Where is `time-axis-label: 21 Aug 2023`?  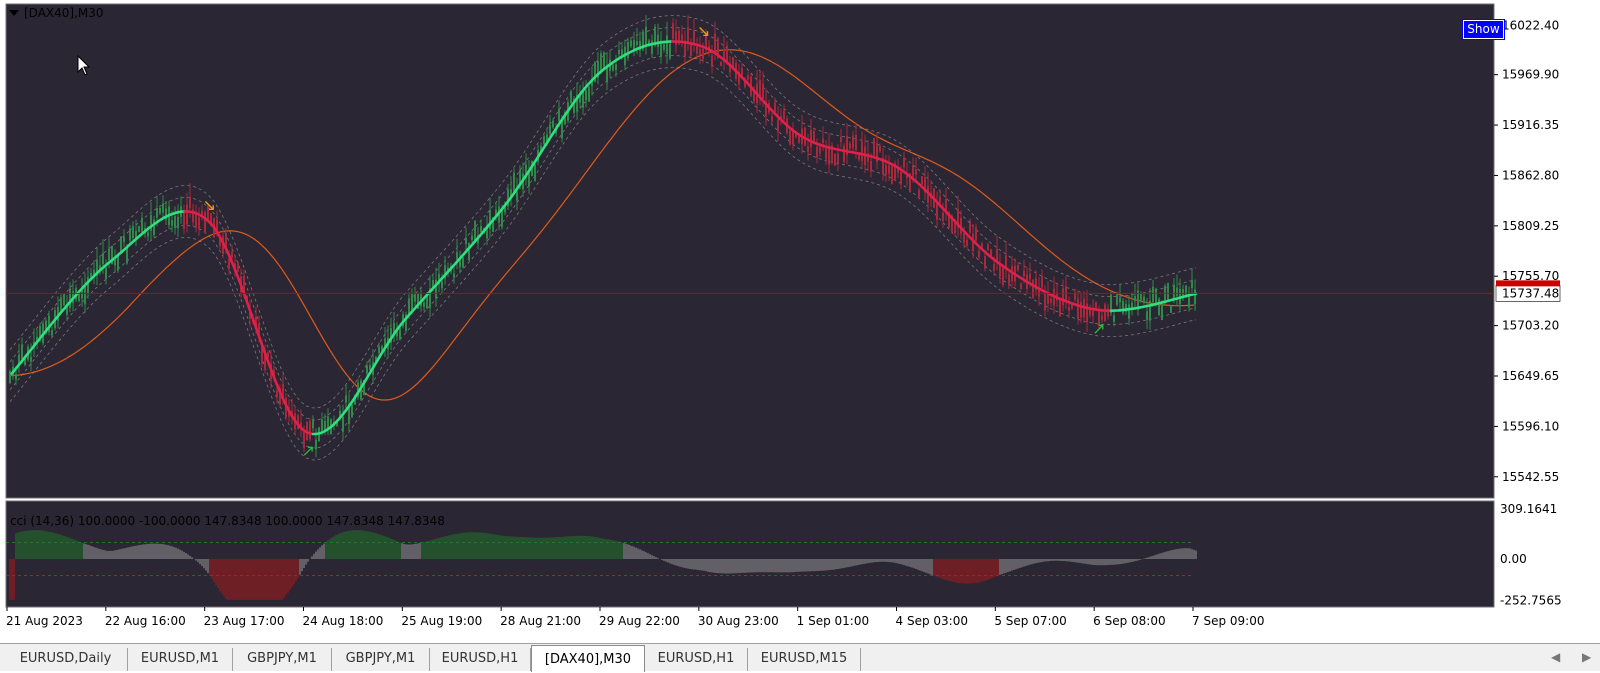
time-axis-label: 21 Aug 2023 is located at coordinates (44, 621).